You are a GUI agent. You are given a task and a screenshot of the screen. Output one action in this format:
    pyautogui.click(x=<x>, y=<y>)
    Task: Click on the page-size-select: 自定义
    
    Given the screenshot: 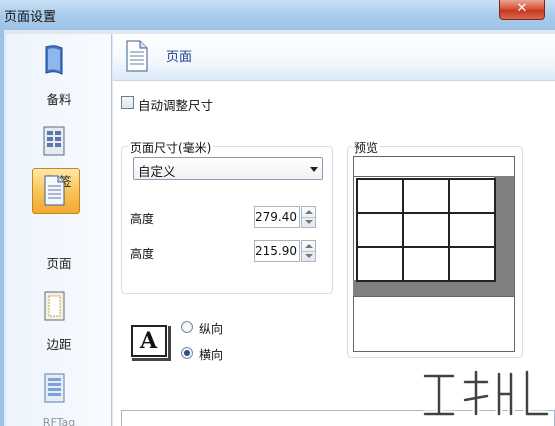 What is the action you would take?
    pyautogui.click(x=228, y=168)
    